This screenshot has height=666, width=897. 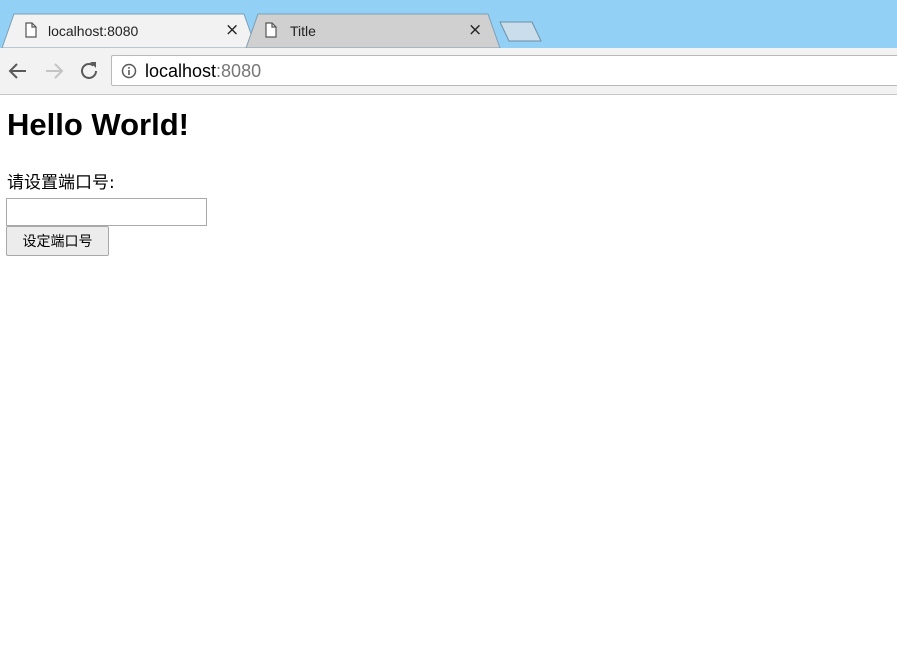 What do you see at coordinates (54, 71) in the screenshot?
I see `forward-arrow-icon` at bounding box center [54, 71].